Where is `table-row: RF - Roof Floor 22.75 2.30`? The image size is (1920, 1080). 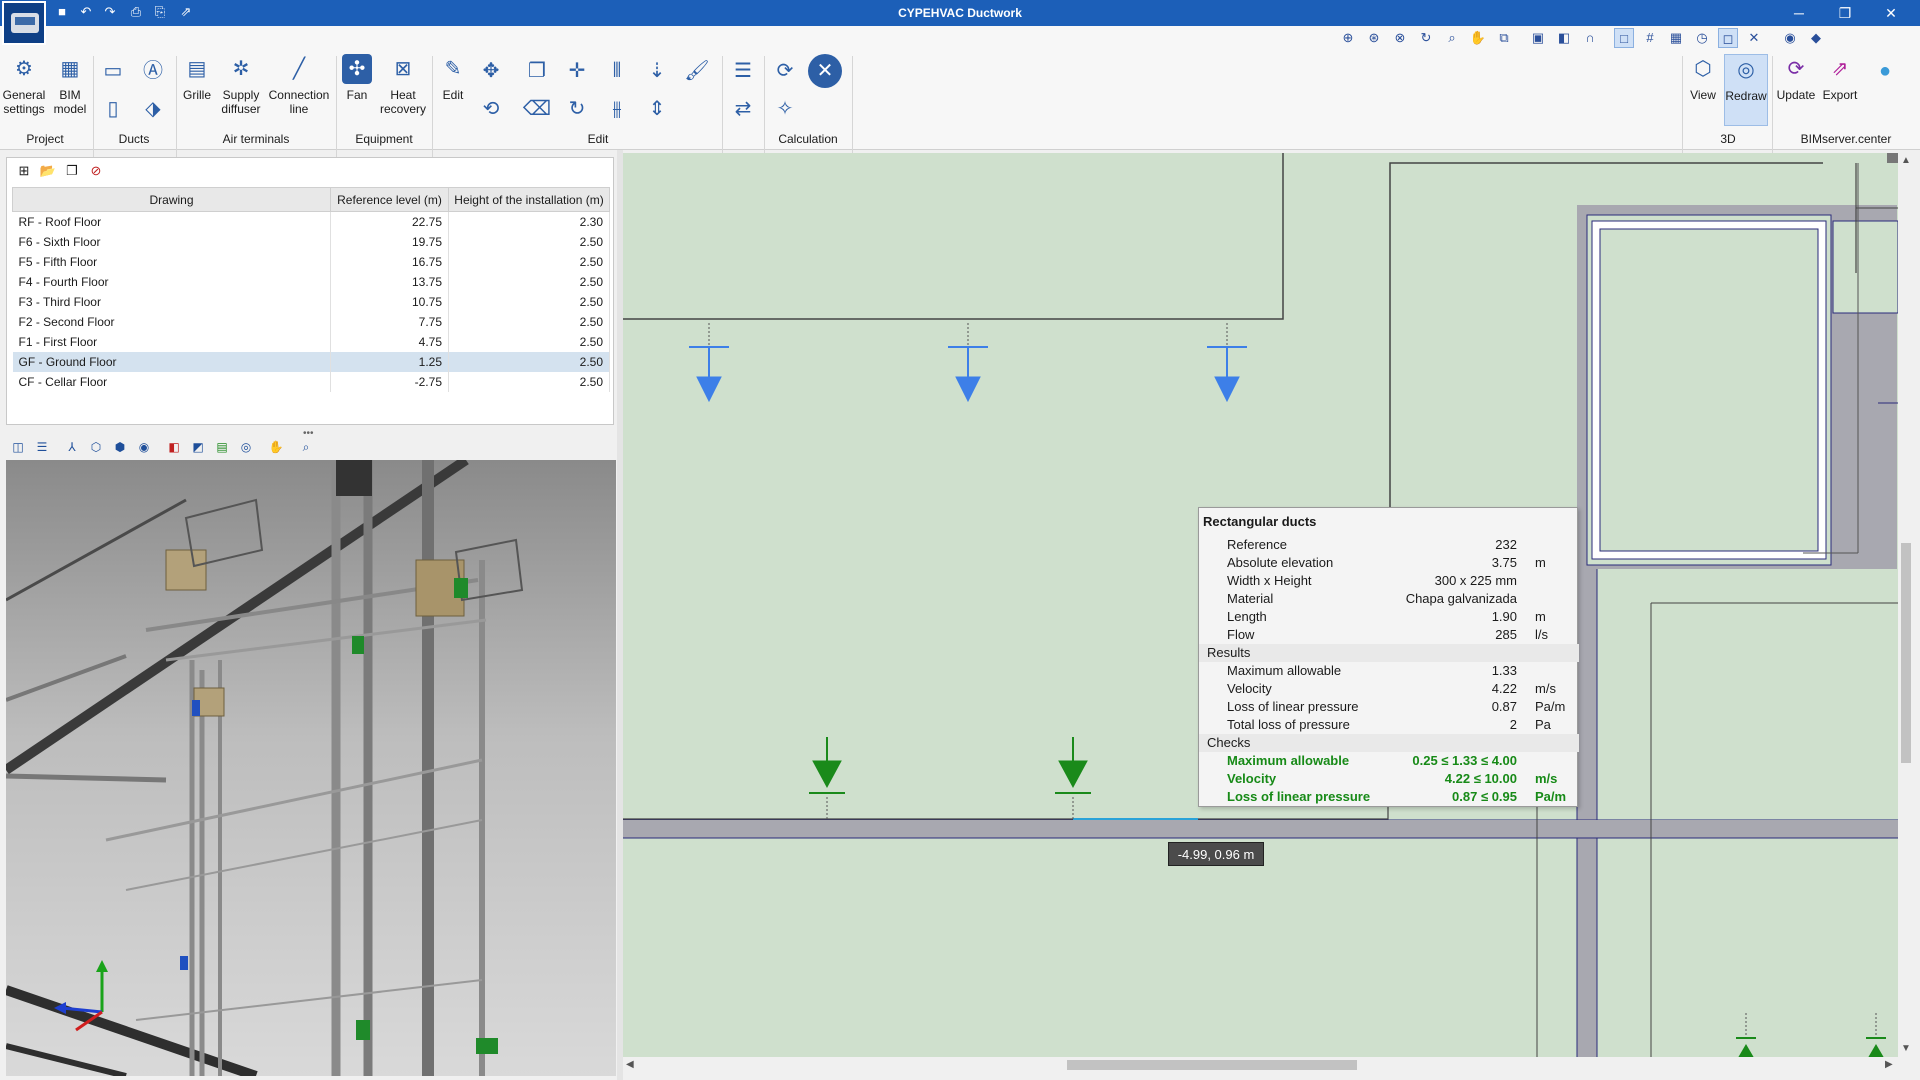
table-row: RF - Roof Floor 22.75 2.30 is located at coordinates (311, 221).